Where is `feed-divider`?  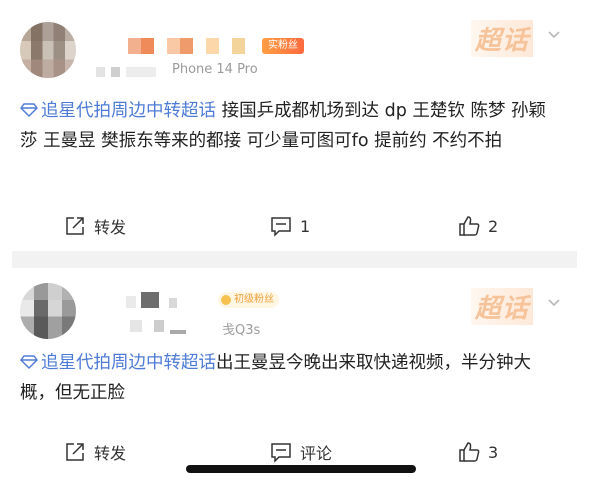 feed-divider is located at coordinates (294, 259).